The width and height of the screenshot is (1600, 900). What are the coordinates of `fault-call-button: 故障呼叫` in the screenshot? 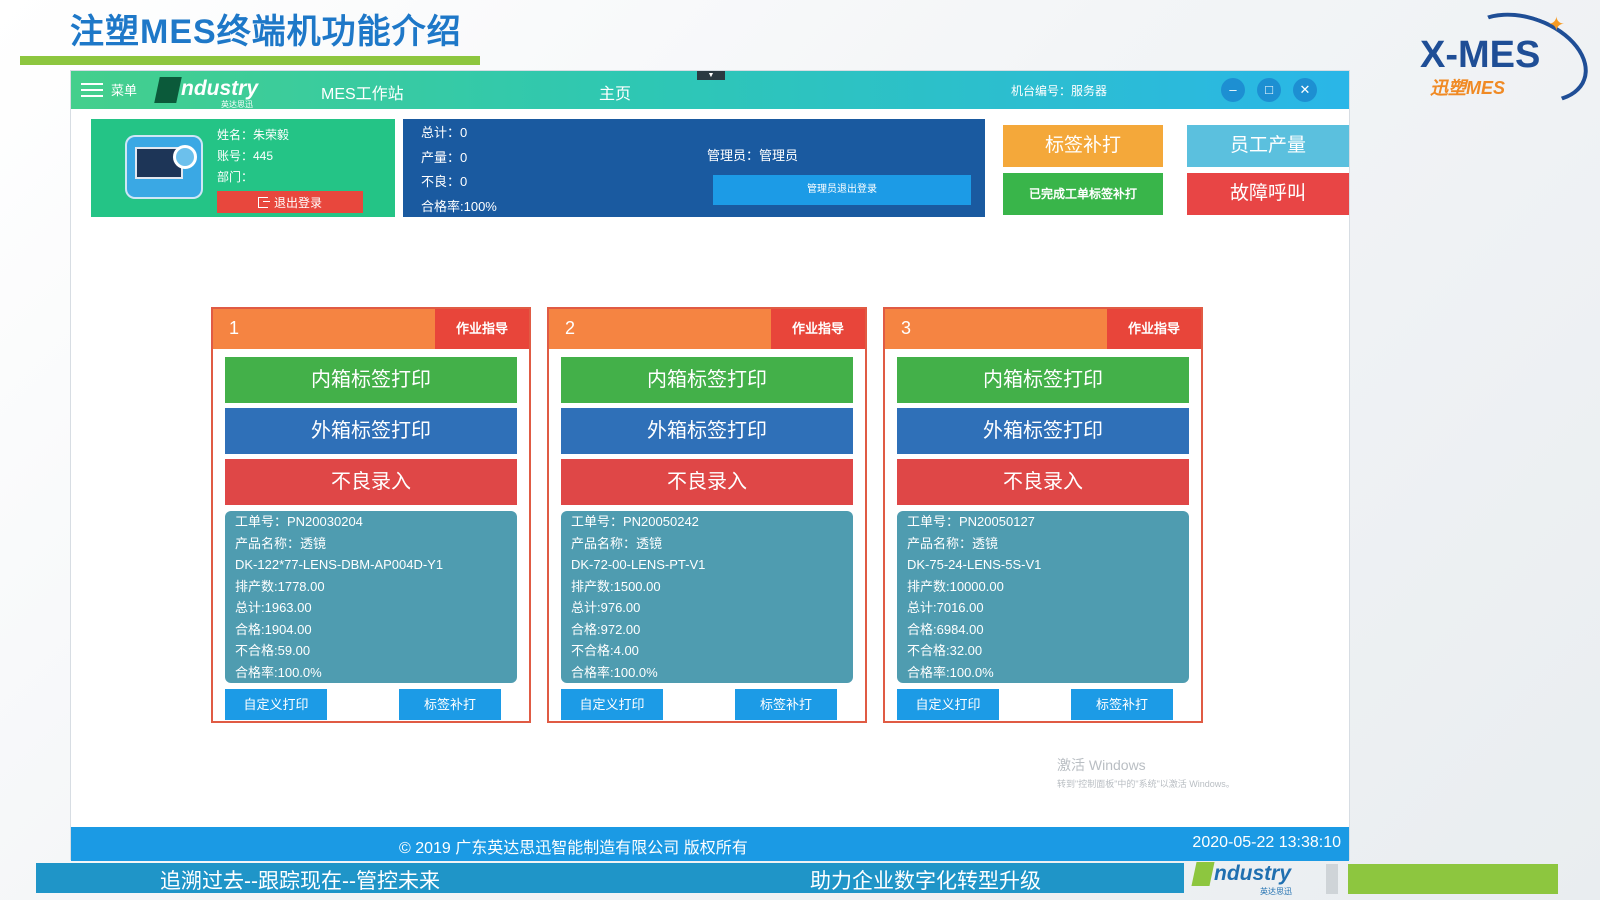 It's located at (1268, 194).